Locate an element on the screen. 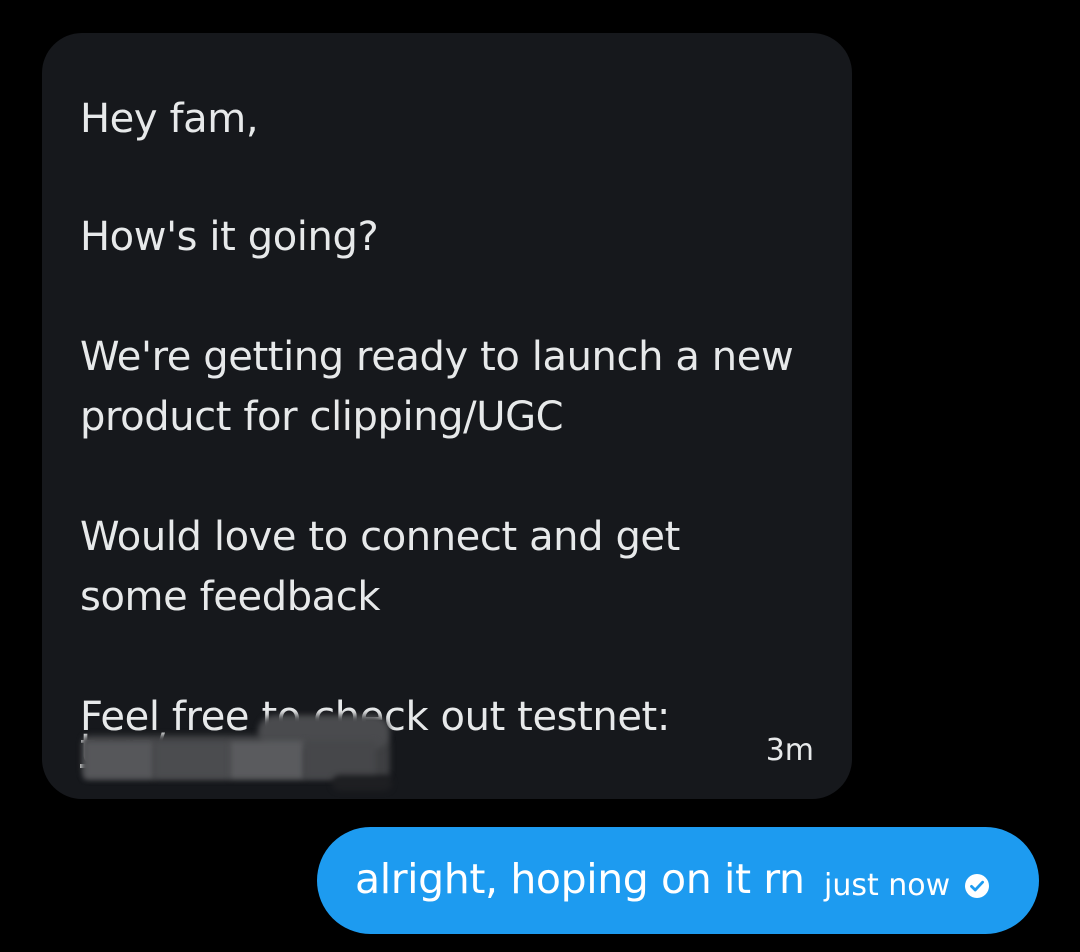 The width and height of the screenshot is (1080, 952). seen-check-icon is located at coordinates (977, 886).